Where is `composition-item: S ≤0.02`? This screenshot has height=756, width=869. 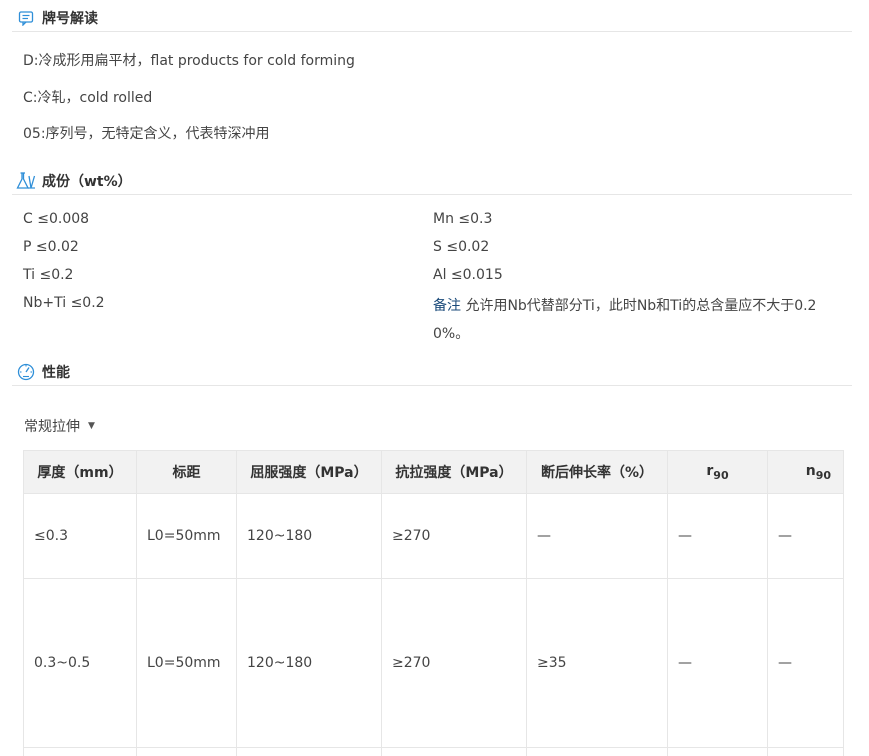
composition-item: S ≤0.02 is located at coordinates (461, 247).